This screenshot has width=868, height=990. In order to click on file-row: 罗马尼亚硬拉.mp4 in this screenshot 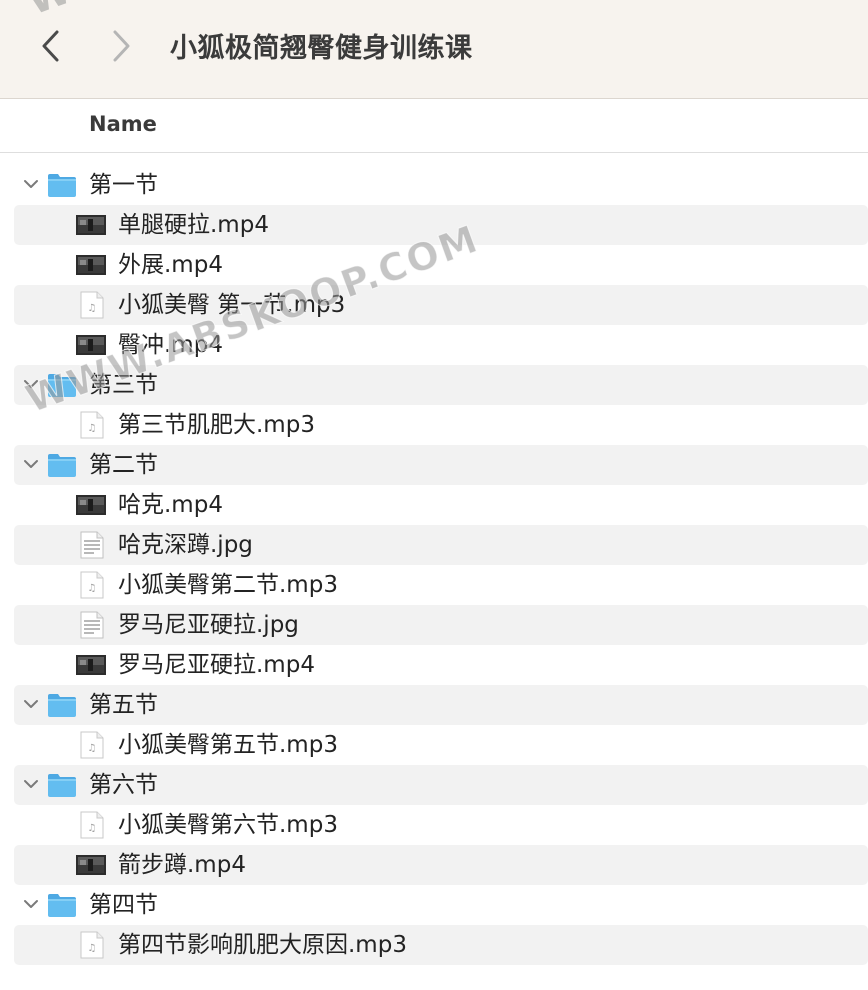, I will do `click(441, 665)`.